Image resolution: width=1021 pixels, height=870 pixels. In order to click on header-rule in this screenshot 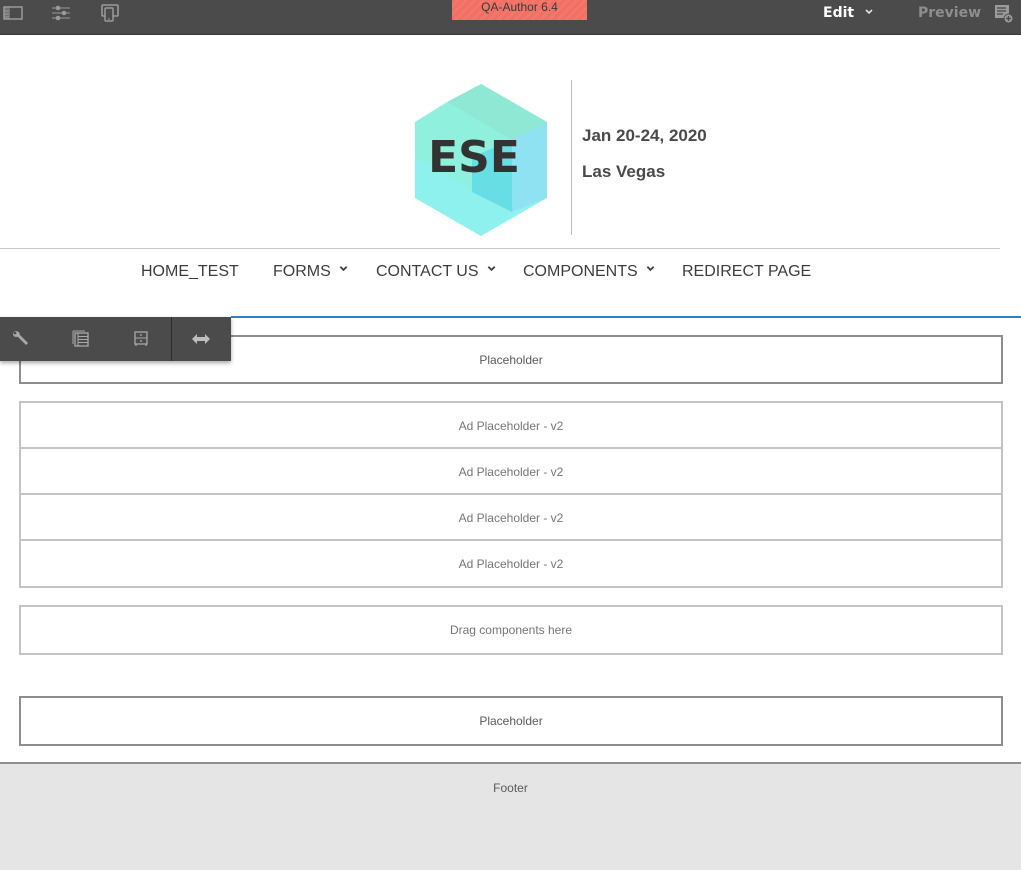, I will do `click(500, 248)`.